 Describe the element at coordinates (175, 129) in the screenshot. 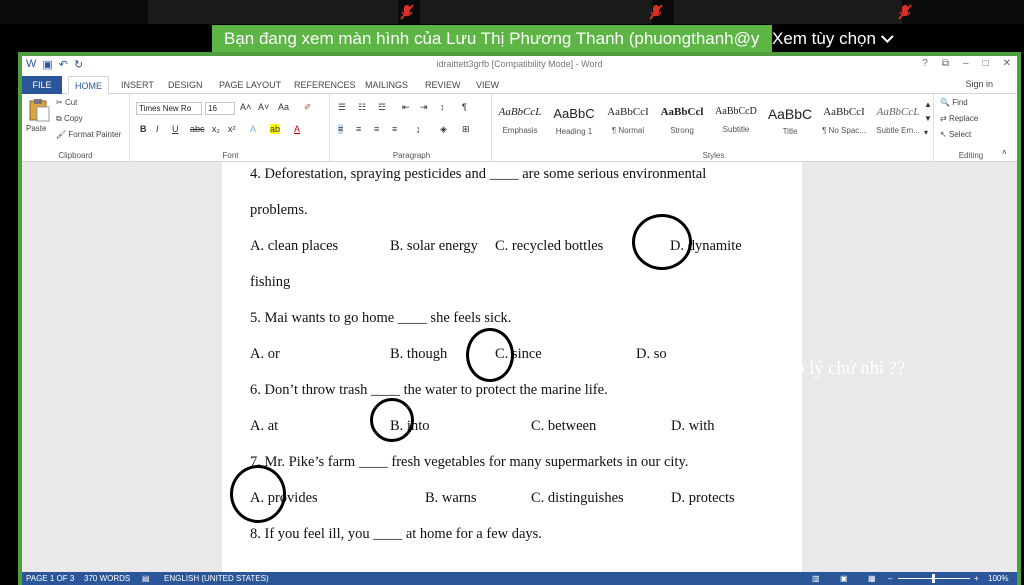

I see `underline-button: U` at that location.